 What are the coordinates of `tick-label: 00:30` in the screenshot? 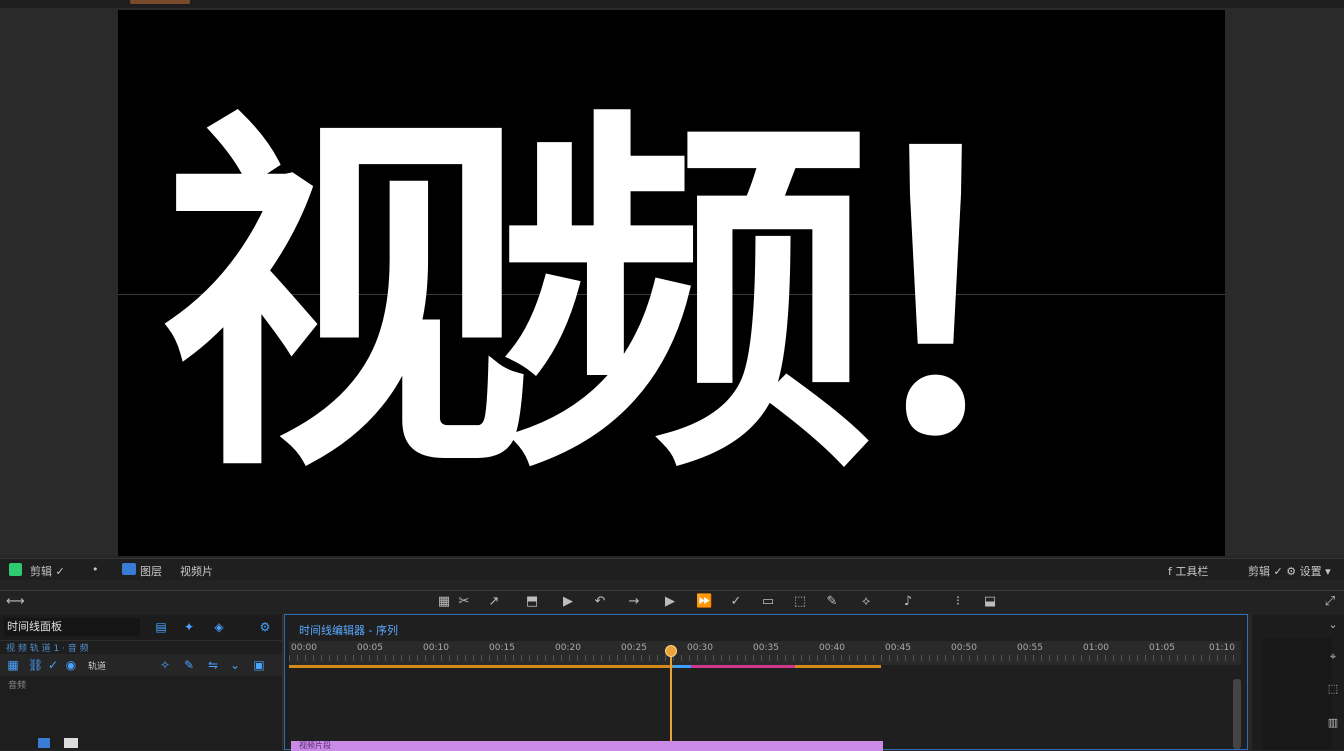 It's located at (700, 648).